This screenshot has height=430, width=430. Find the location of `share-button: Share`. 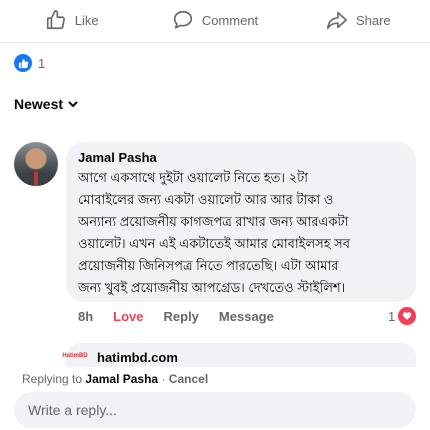

share-button: Share is located at coordinates (358, 20).